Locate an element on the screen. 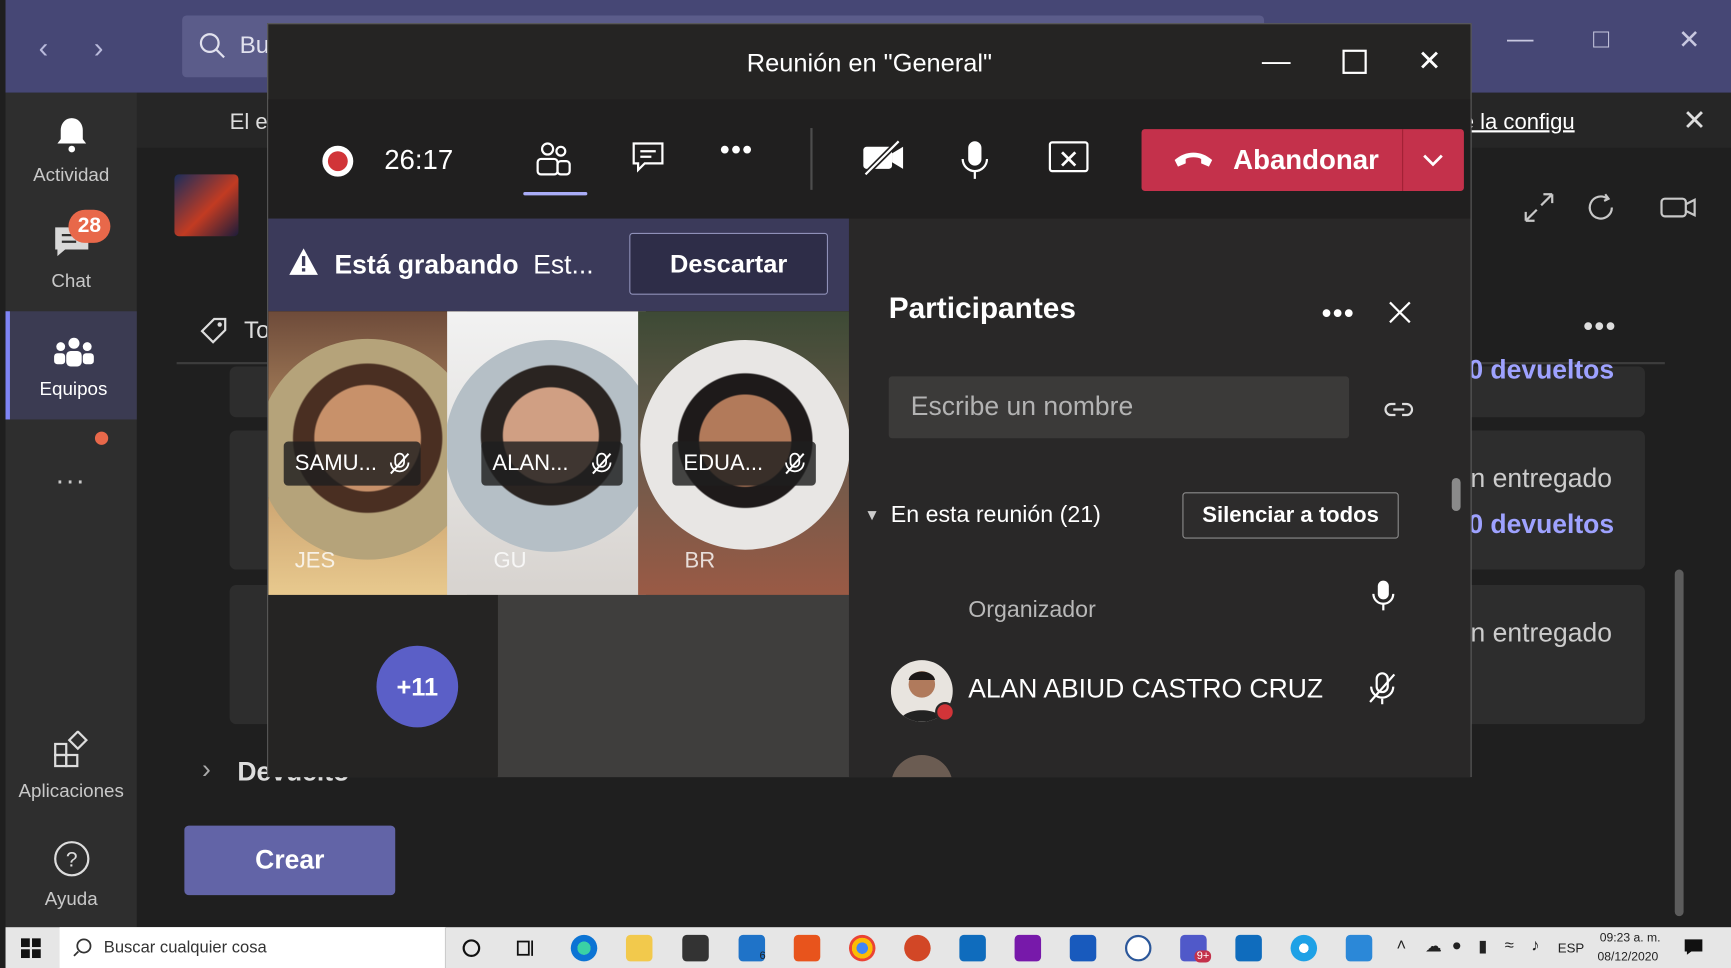 The height and width of the screenshot is (968, 1731). ie-icon is located at coordinates (1304, 948).